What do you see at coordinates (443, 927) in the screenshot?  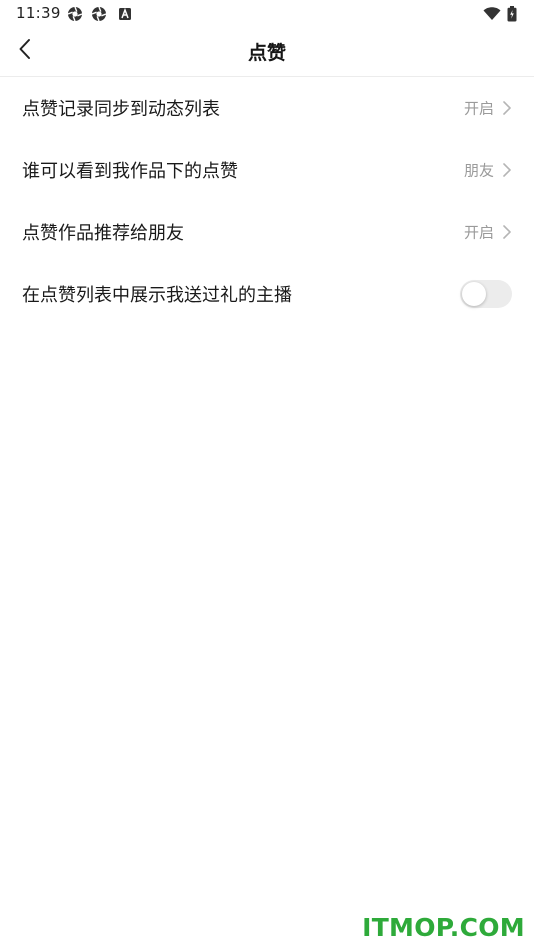 I see `watermark-text: ITMOP.COM` at bounding box center [443, 927].